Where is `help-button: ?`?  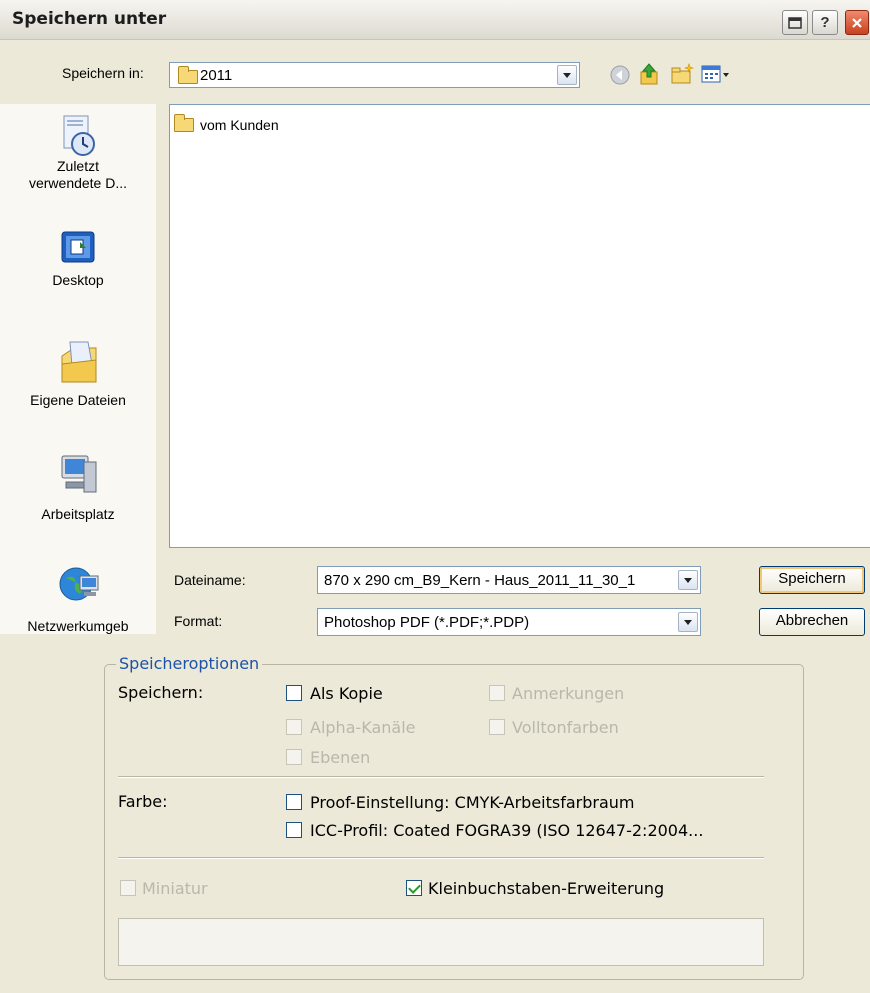 help-button: ? is located at coordinates (825, 22).